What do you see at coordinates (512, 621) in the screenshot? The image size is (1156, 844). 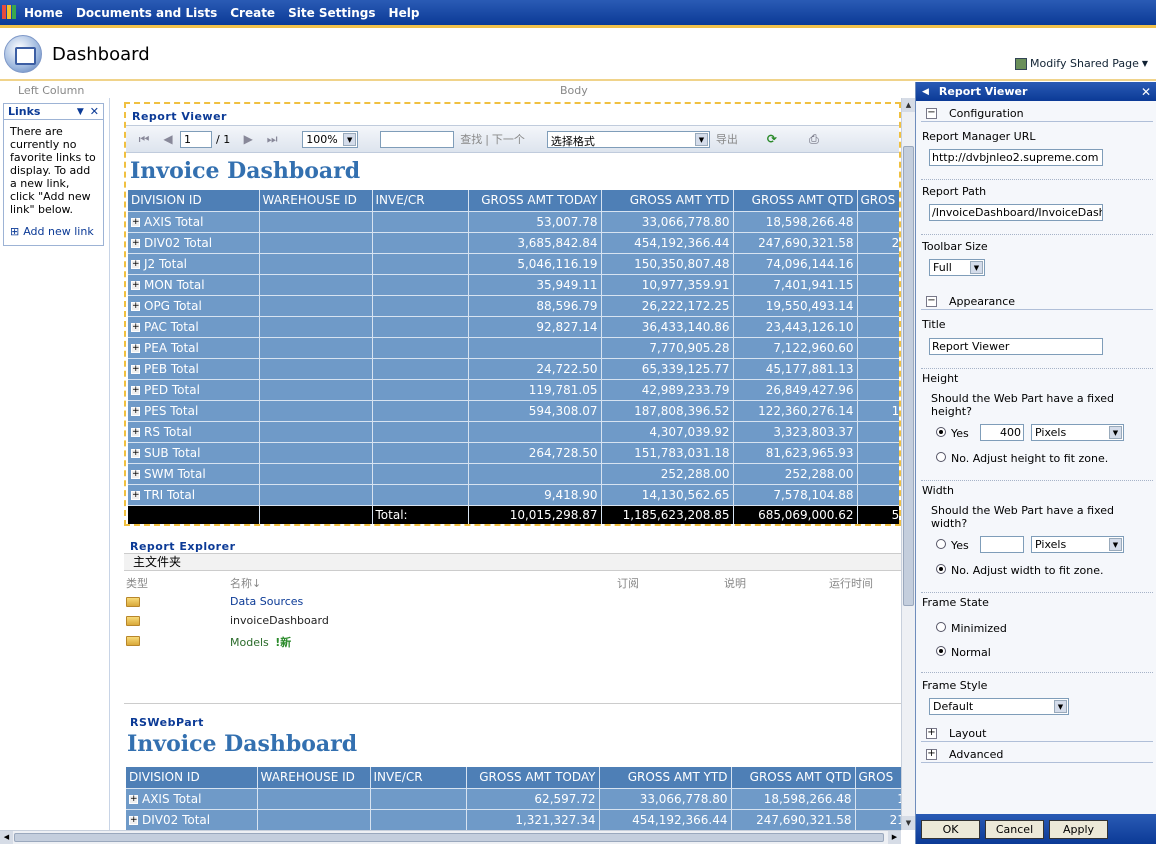 I see `explorer-item: invoiceDashboard` at bounding box center [512, 621].